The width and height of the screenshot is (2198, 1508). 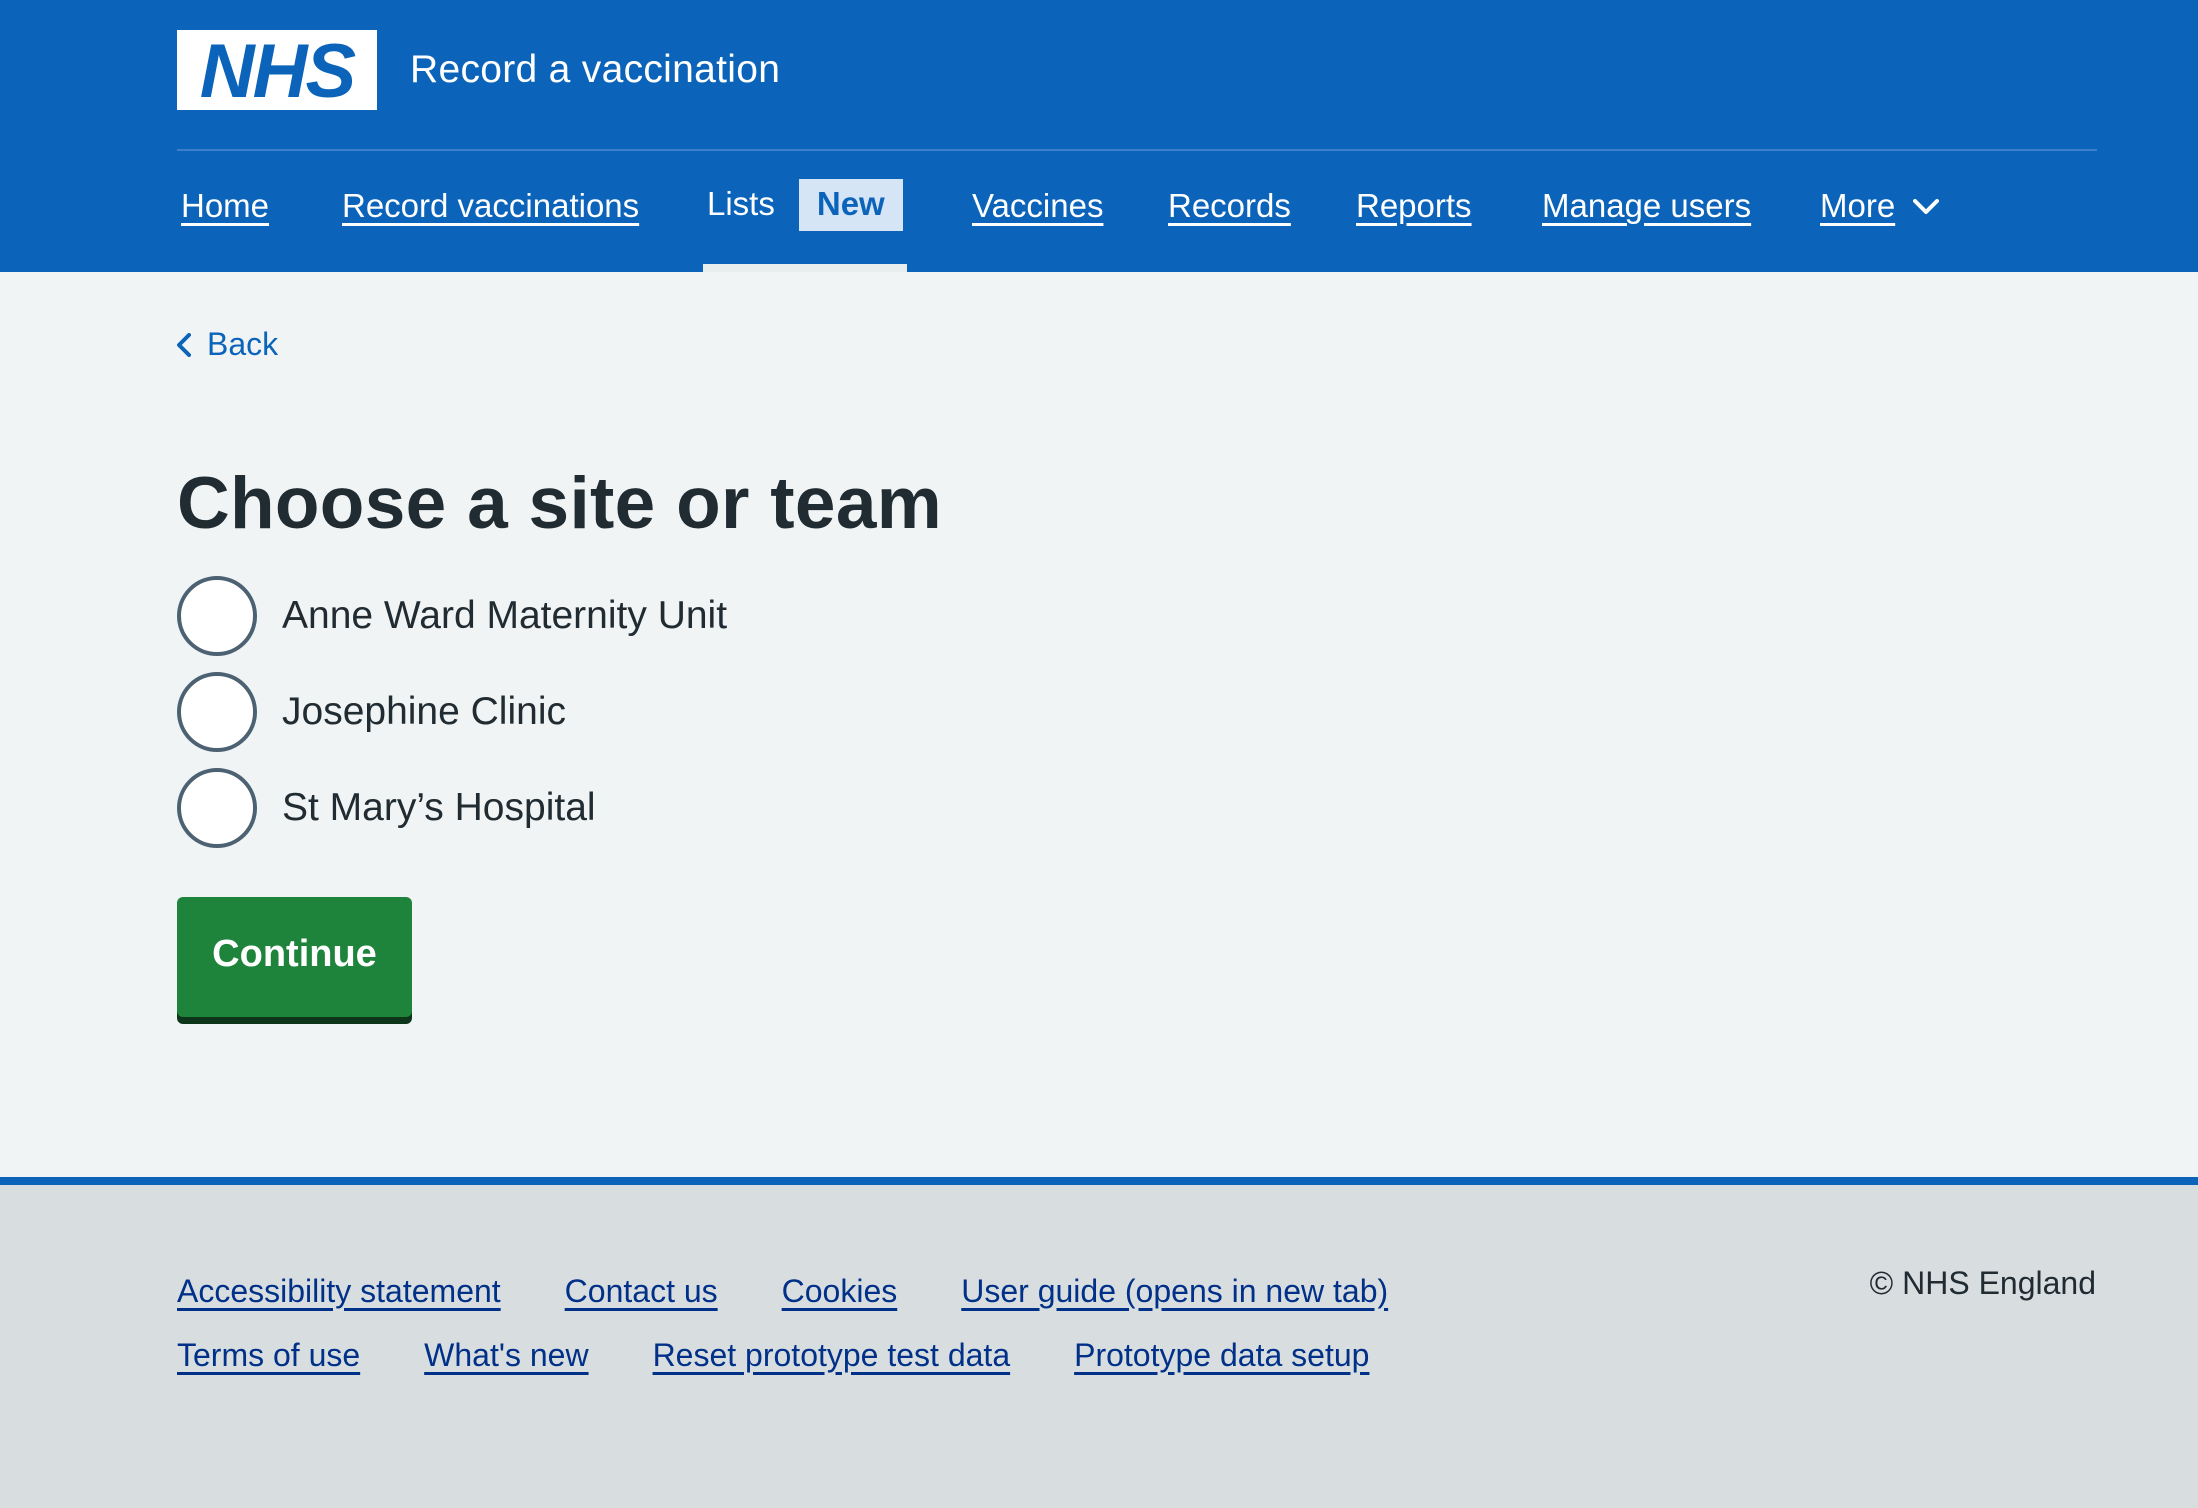 I want to click on footer-link-user-guide: User guide (opens in new tab), so click(x=1174, y=1291).